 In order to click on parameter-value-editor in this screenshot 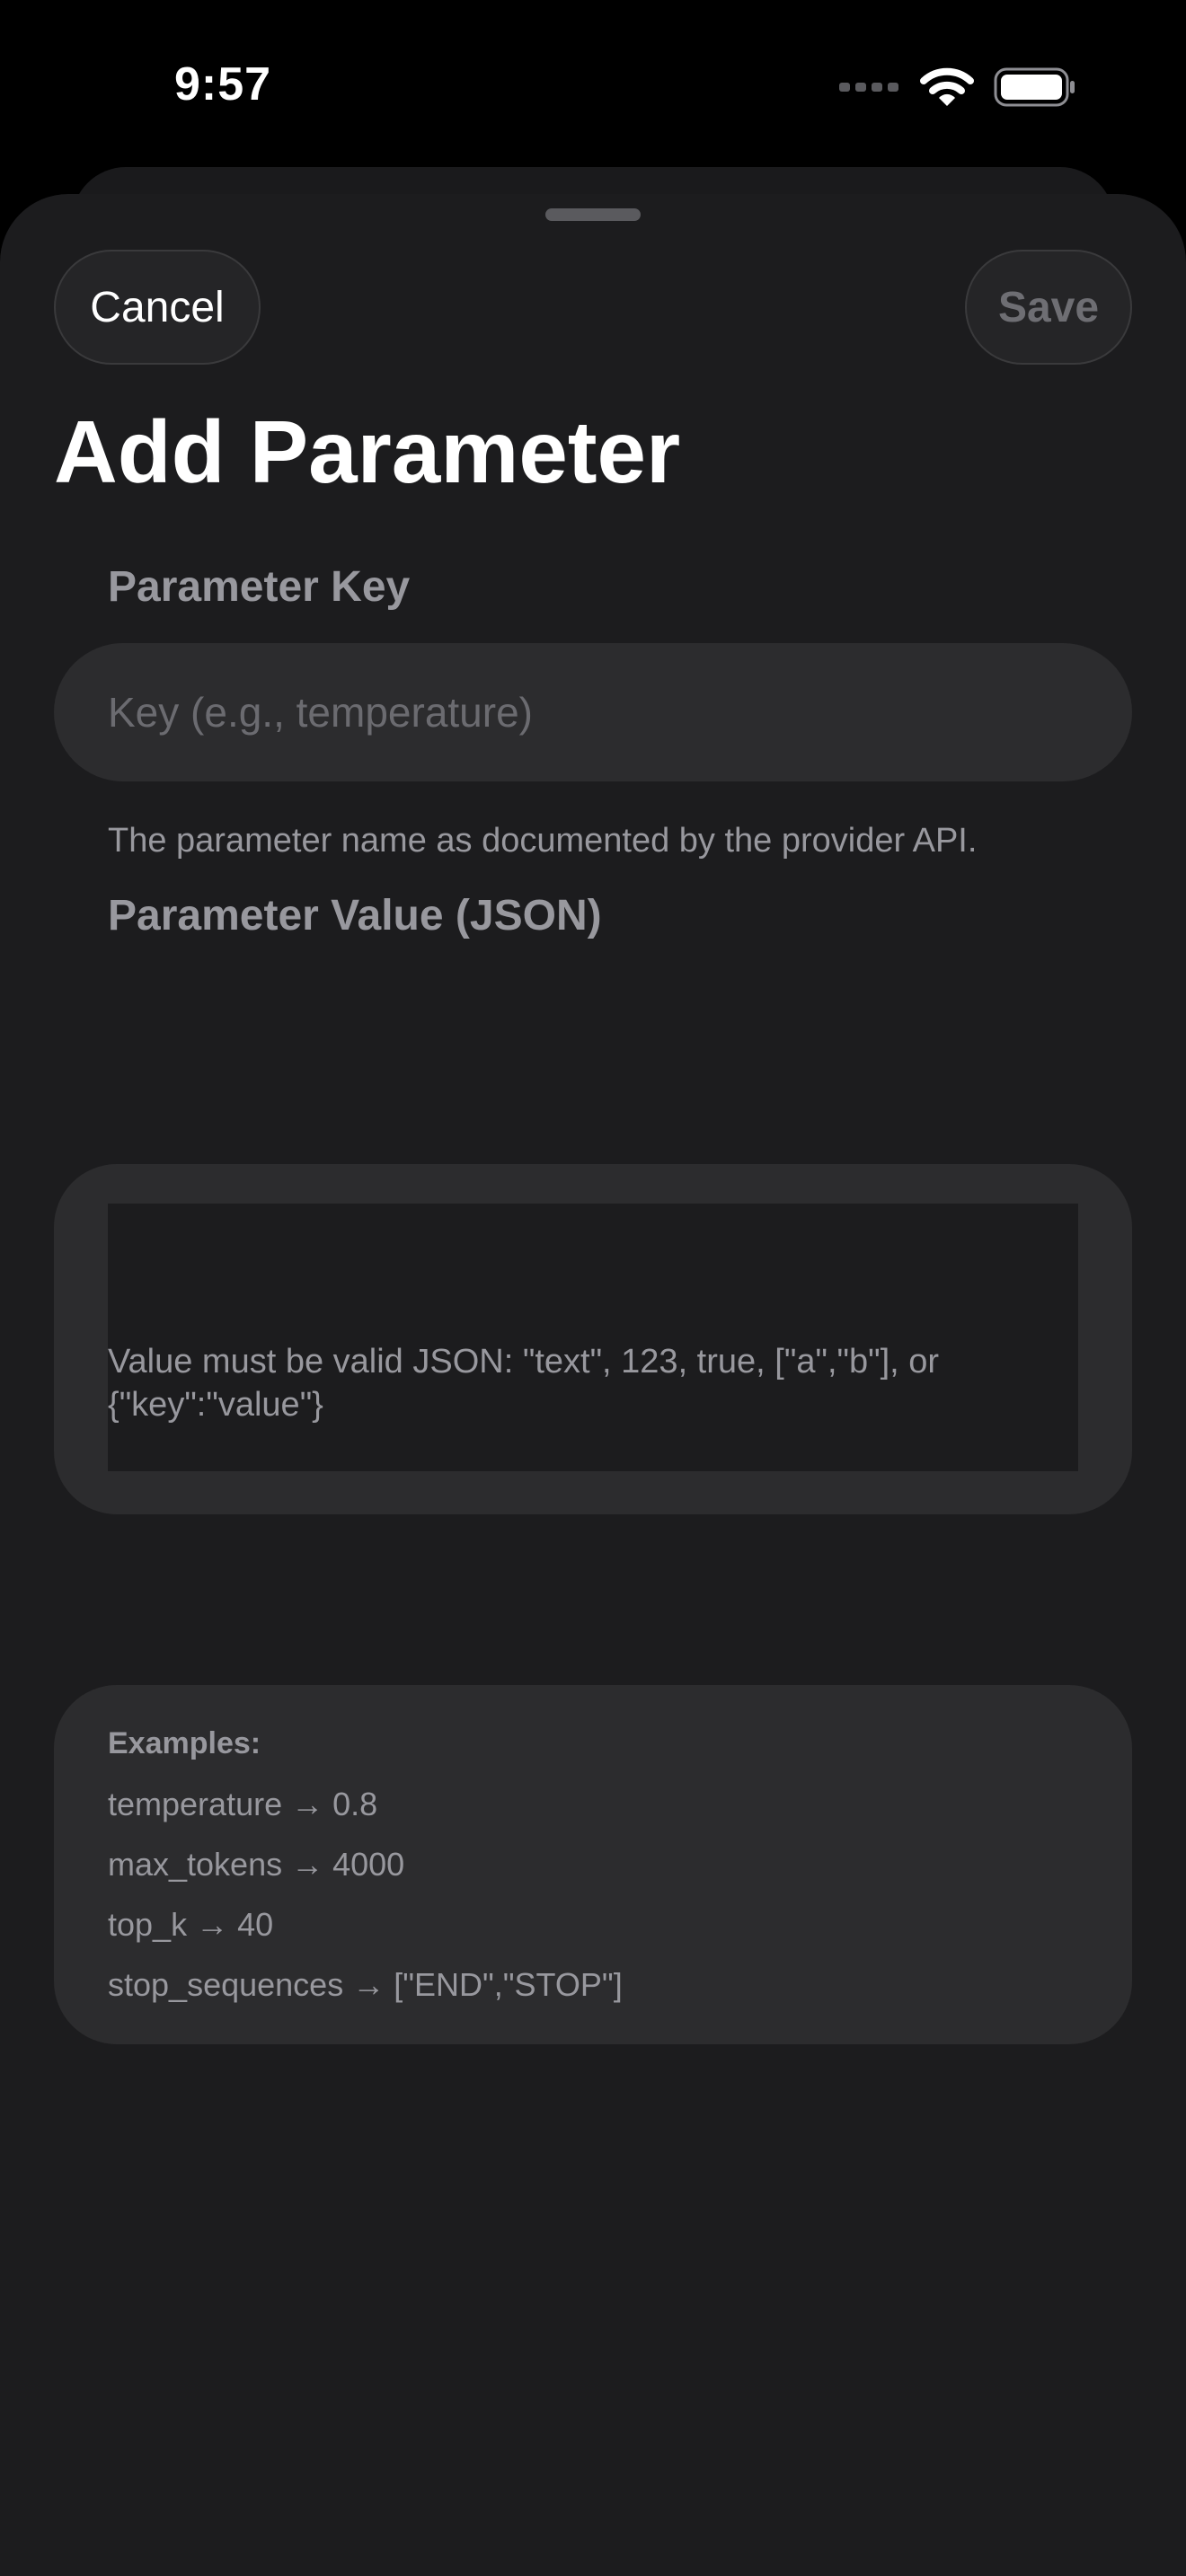, I will do `click(593, 1337)`.